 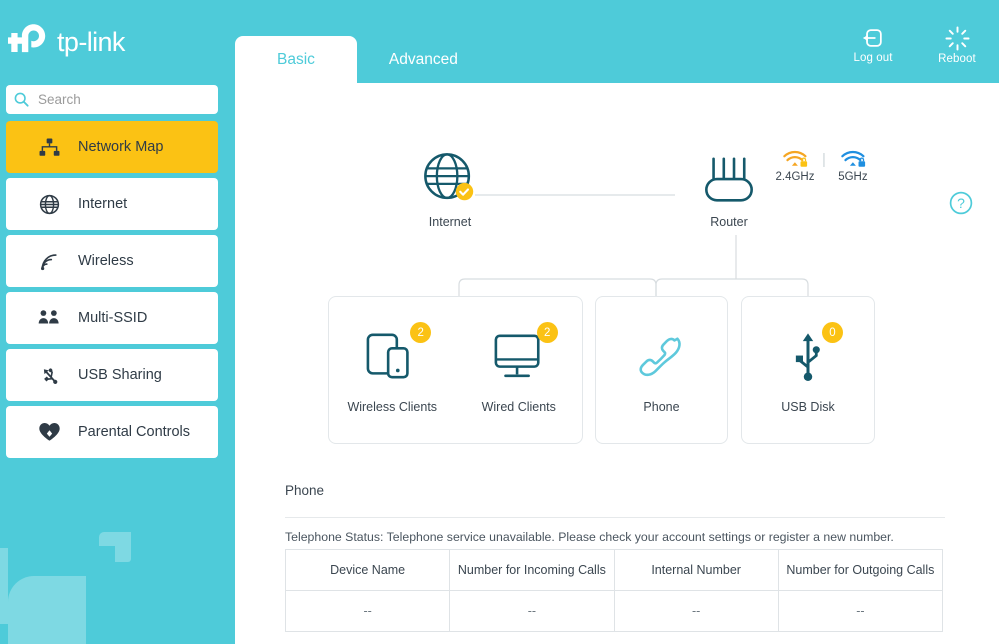 I want to click on help-question-icon: ?, so click(x=961, y=203).